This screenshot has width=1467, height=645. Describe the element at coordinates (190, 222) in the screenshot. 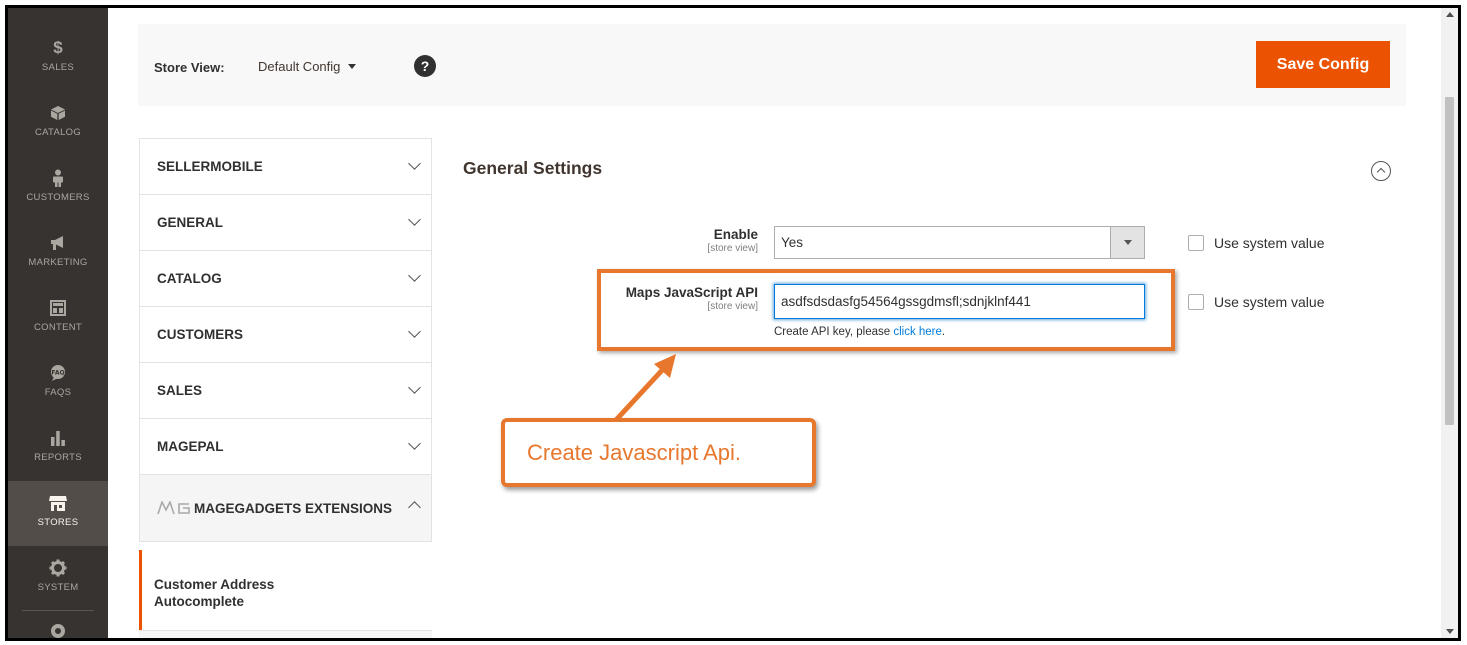

I see `tab-label: GENERAL` at that location.